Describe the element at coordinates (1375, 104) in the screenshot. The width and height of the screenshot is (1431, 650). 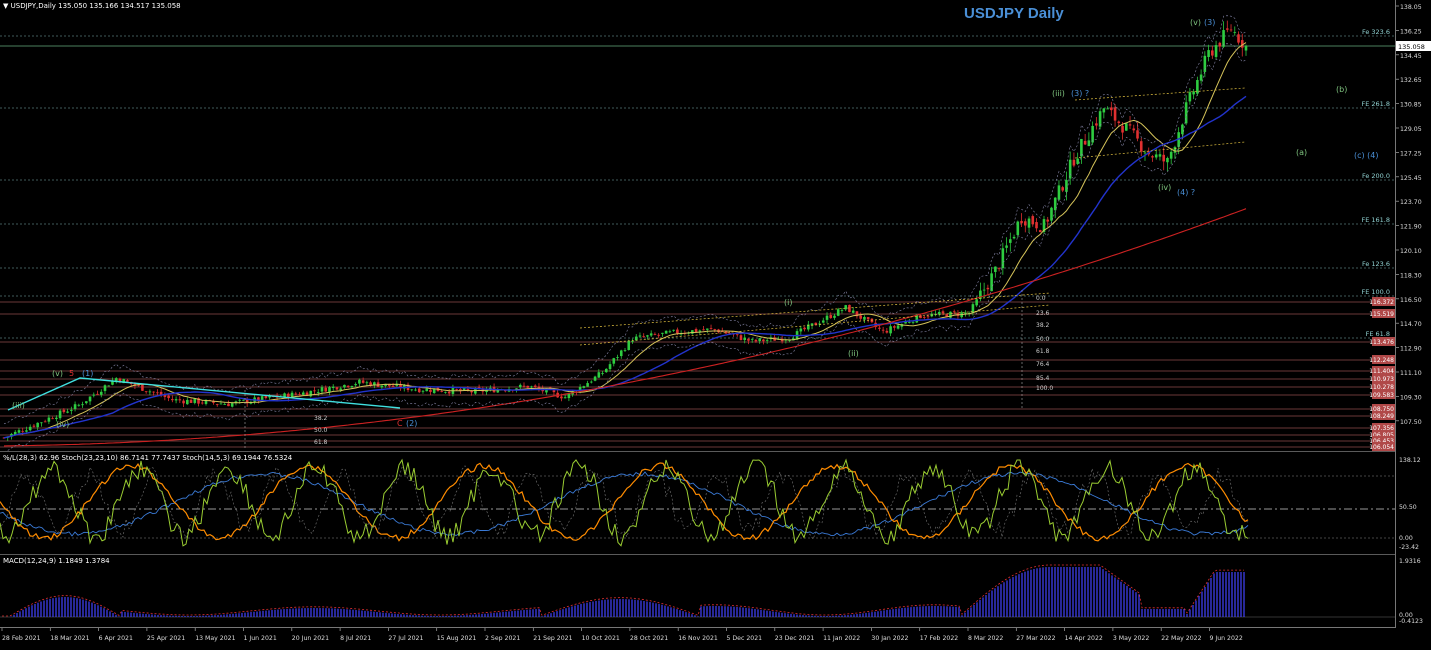
I see `fib-extension-label: FE 261.8` at that location.